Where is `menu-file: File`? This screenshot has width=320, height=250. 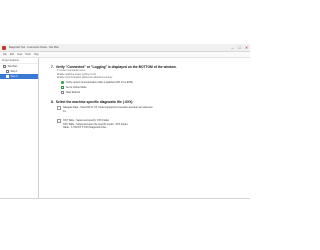 menu-file: File is located at coordinates (5, 54).